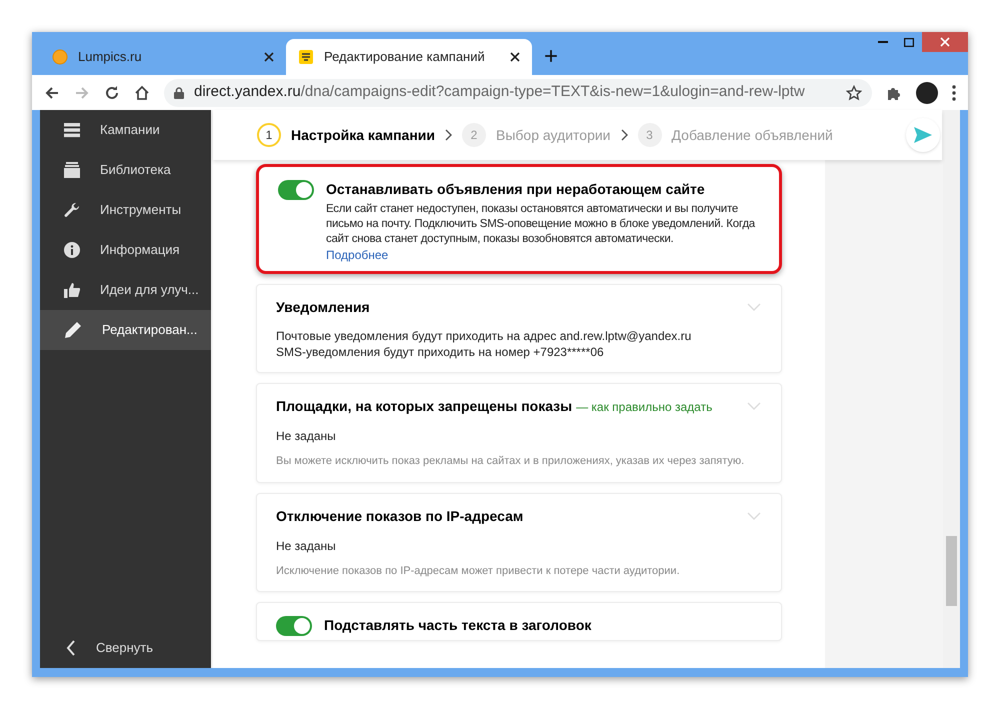 The width and height of the screenshot is (1000, 710). I want to click on thumbs-up-icon, so click(72, 290).